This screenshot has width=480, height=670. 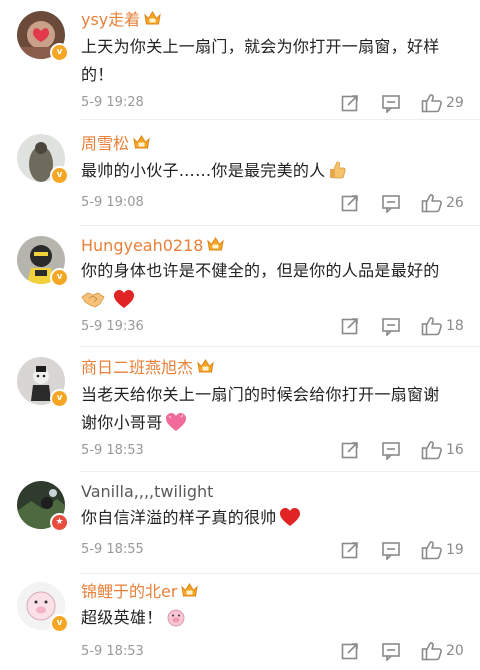 What do you see at coordinates (455, 651) in the screenshot?
I see `like-count: 20` at bounding box center [455, 651].